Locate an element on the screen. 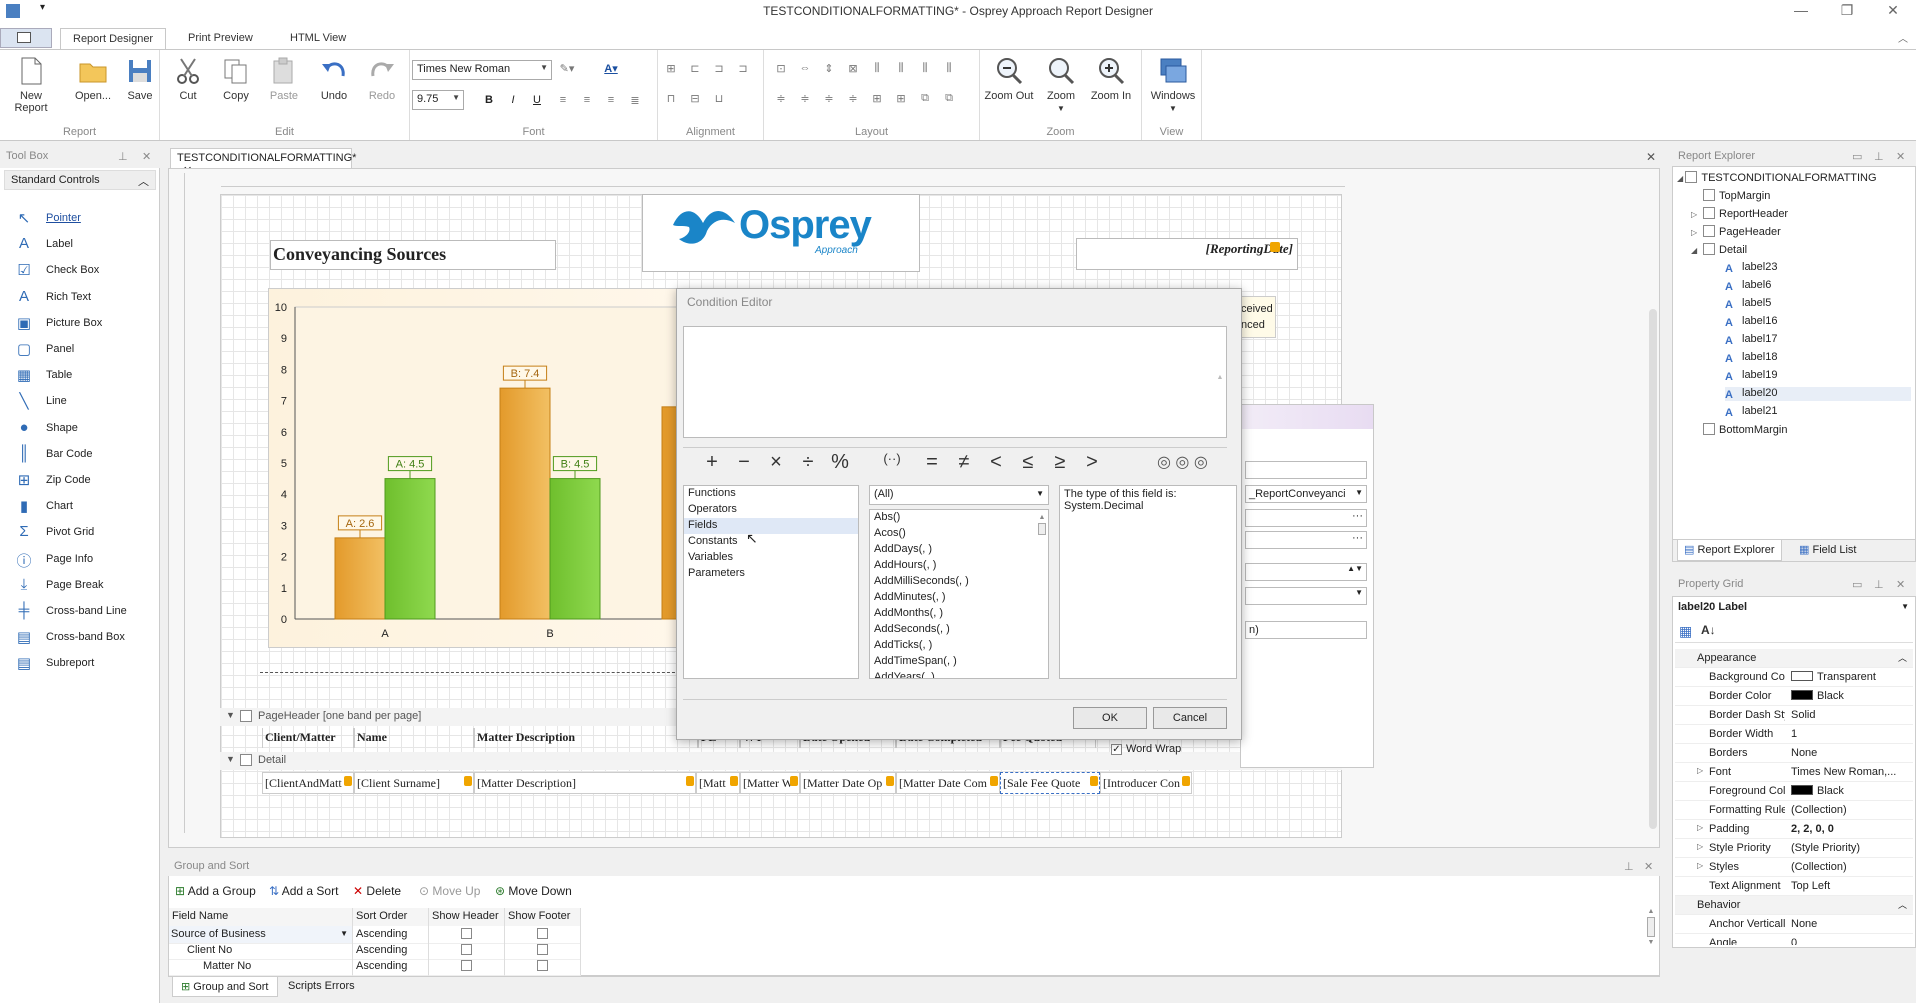 This screenshot has width=1916, height=1003. toolbox-item-rich-text: A Rich Text is located at coordinates (84, 298).